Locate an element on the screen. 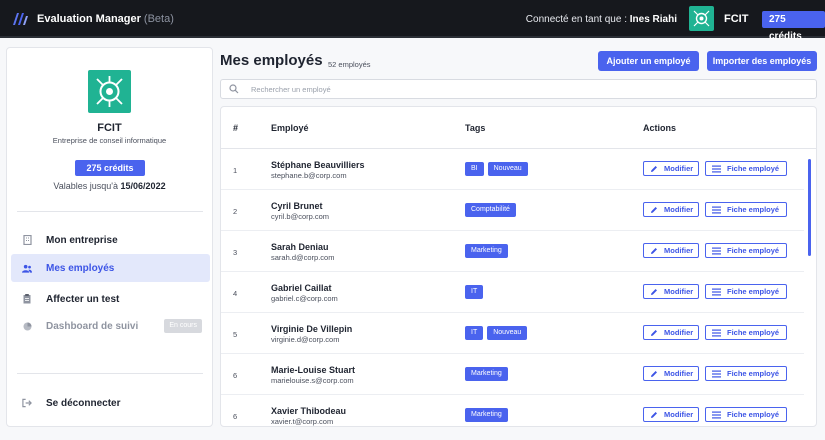 The image size is (825, 440). nav-label: Mon entreprise is located at coordinates (82, 240).